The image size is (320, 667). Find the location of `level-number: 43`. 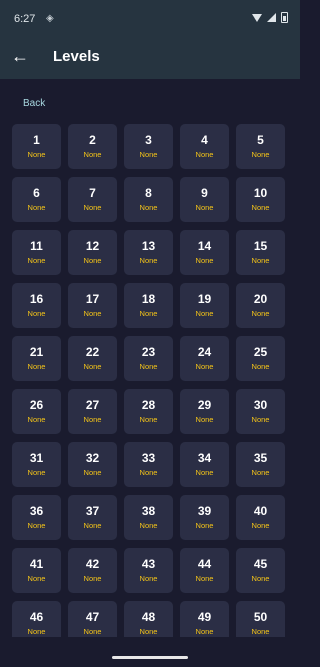

level-number: 43 is located at coordinates (148, 564).